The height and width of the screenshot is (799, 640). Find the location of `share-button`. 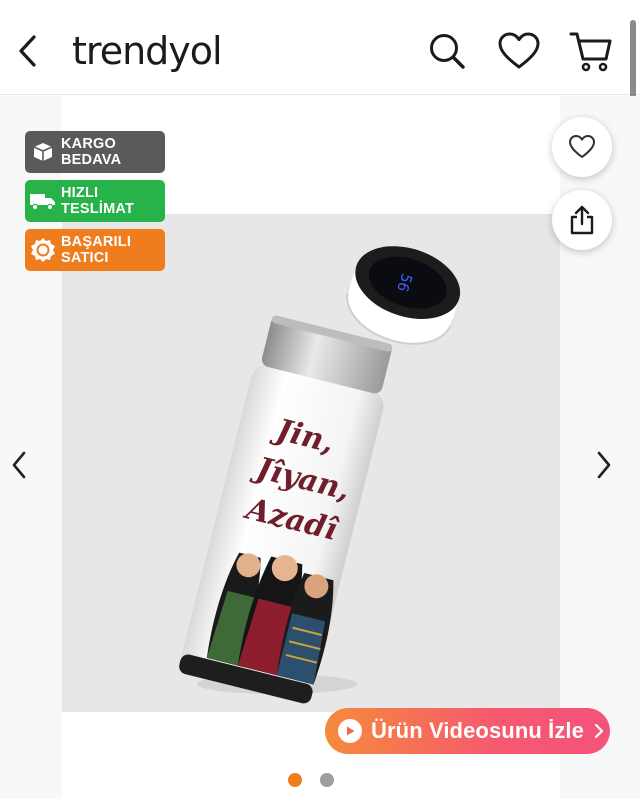

share-button is located at coordinates (582, 220).